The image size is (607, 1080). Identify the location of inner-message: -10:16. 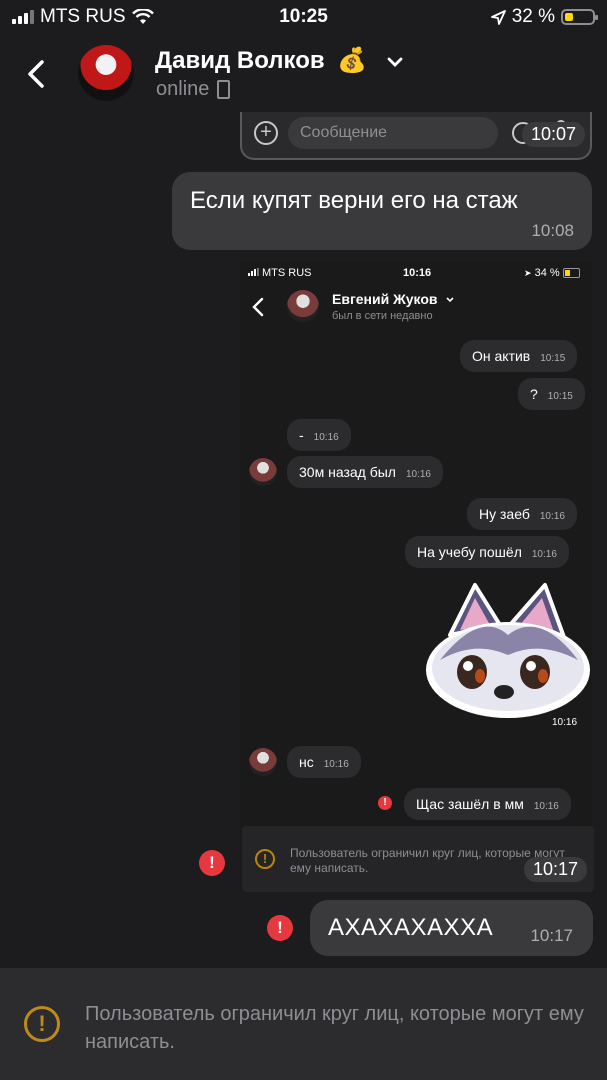
(319, 435).